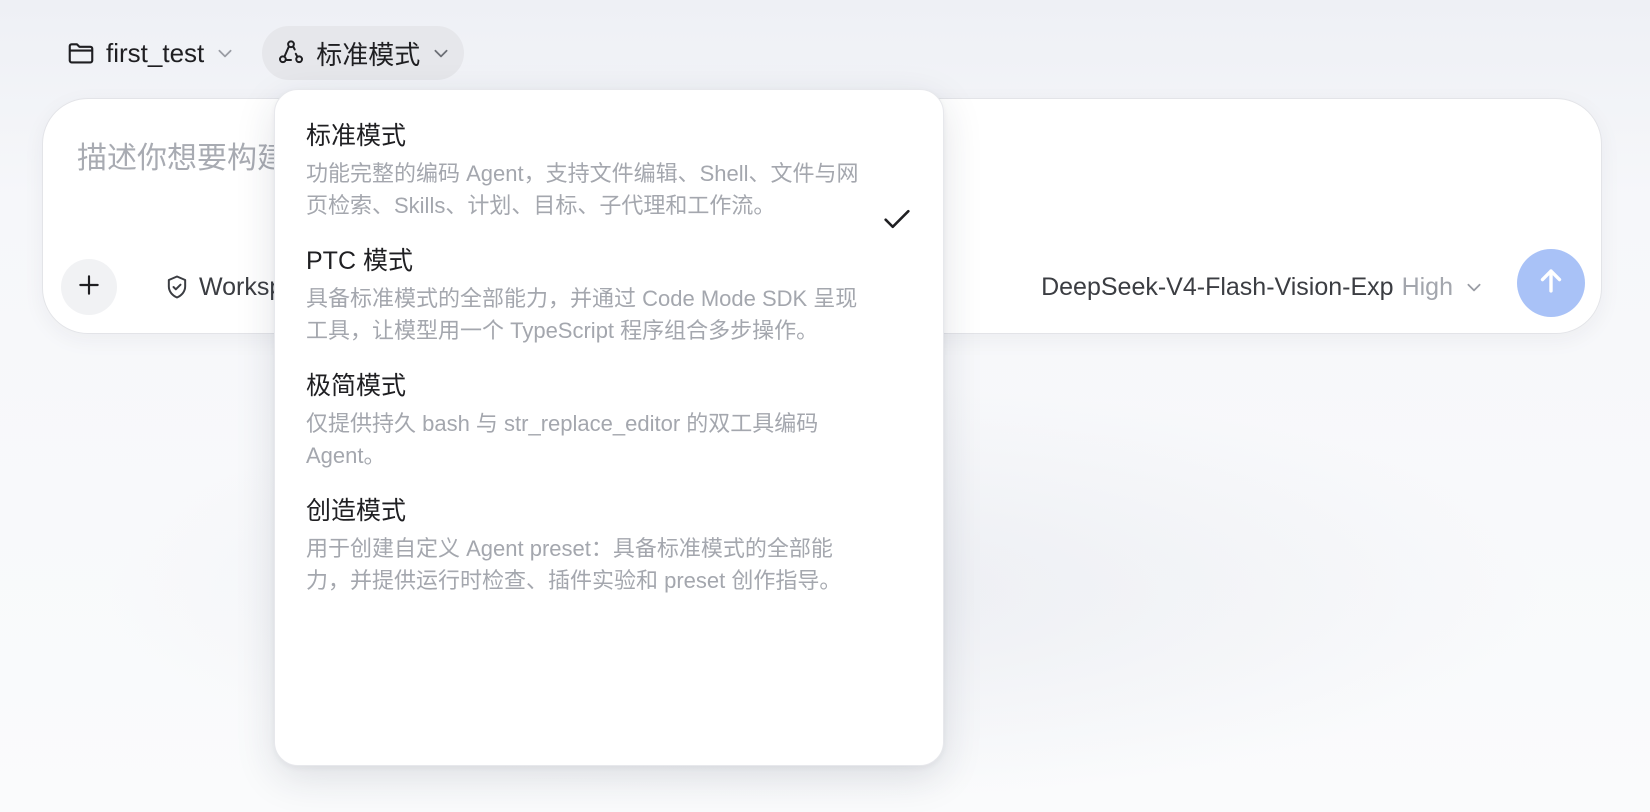 This screenshot has height=812, width=1650. What do you see at coordinates (1217, 286) in the screenshot?
I see `model-name: DeepSeek-V4-Flash-Vision-Exp` at bounding box center [1217, 286].